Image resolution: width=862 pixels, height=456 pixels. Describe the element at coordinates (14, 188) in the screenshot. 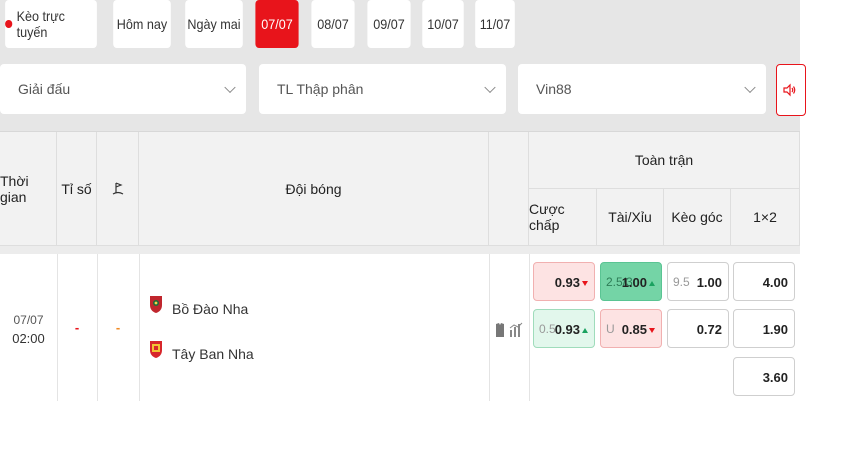

I see `header-time-label: Thời gian` at that location.